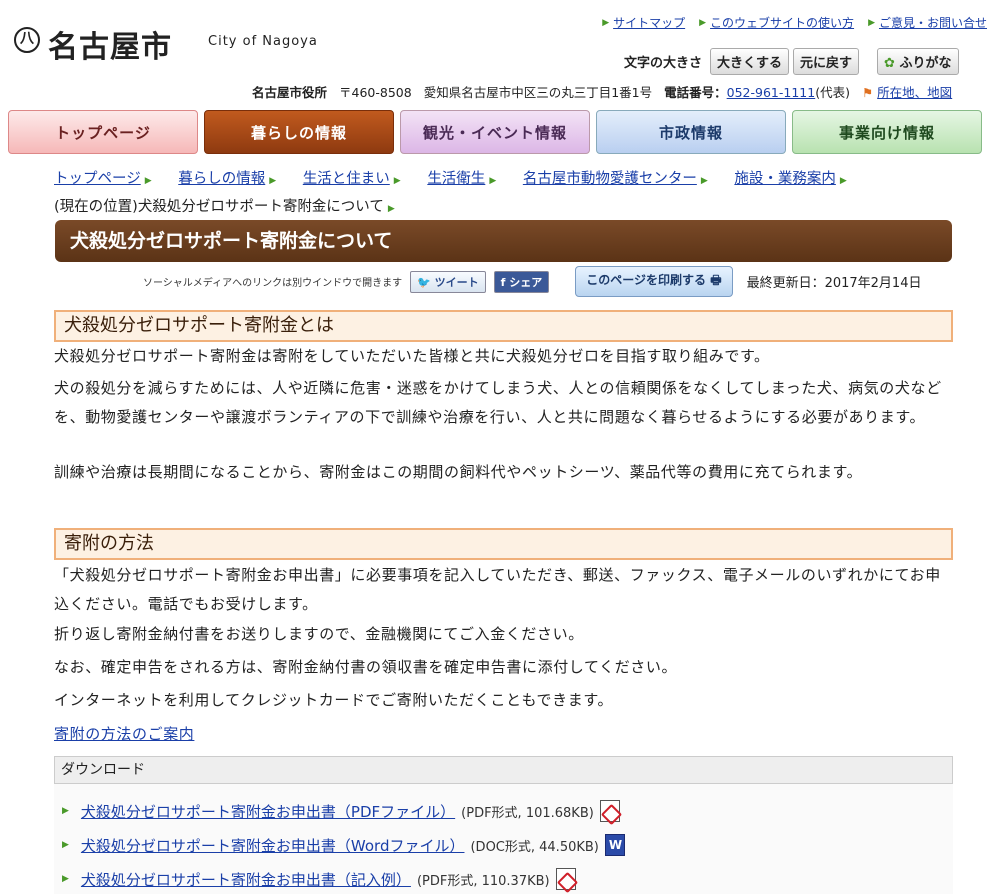 The width and height of the screenshot is (999, 894). What do you see at coordinates (503, 544) in the screenshot?
I see `section-heading: 寄附の方法` at bounding box center [503, 544].